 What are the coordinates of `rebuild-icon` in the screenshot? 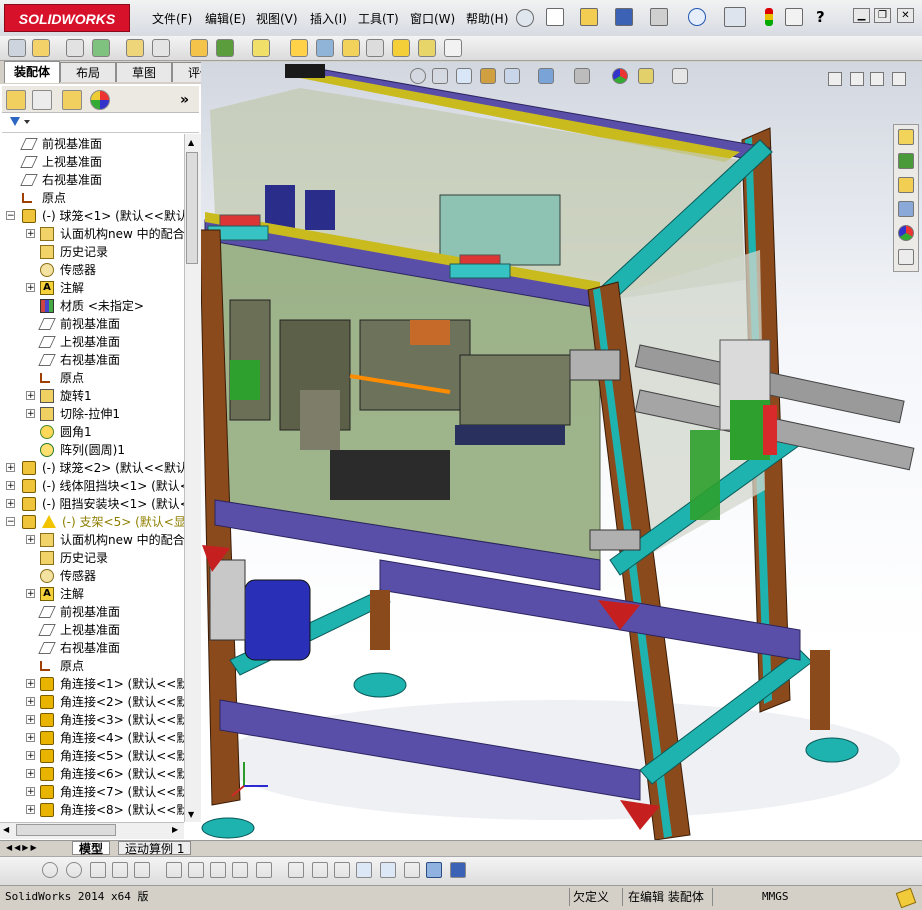 It's located at (769, 17).